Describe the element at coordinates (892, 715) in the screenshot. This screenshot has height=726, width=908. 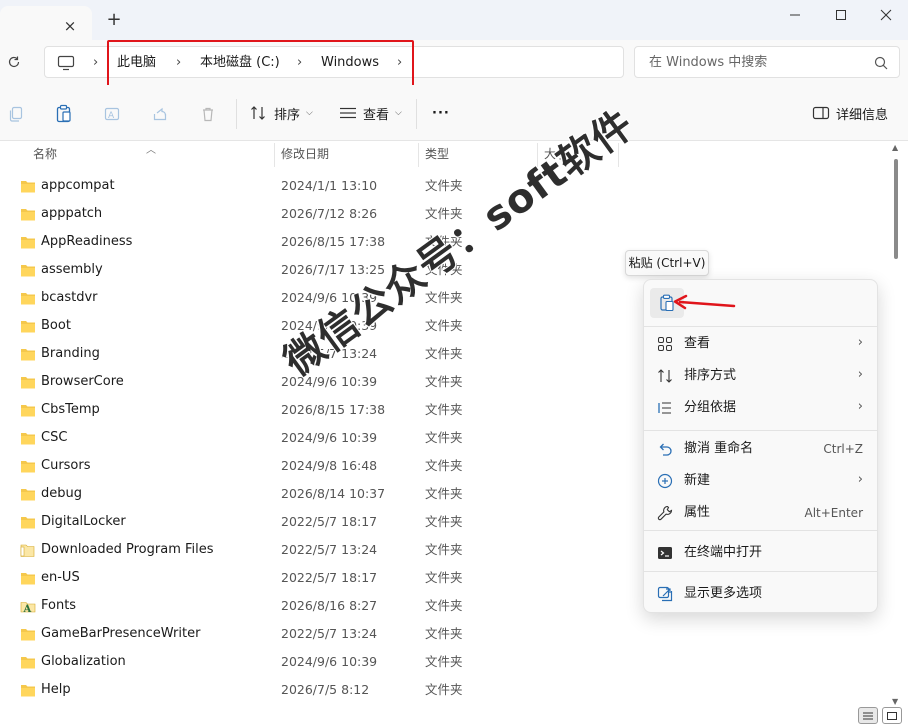
I see `tiles-view-button` at that location.